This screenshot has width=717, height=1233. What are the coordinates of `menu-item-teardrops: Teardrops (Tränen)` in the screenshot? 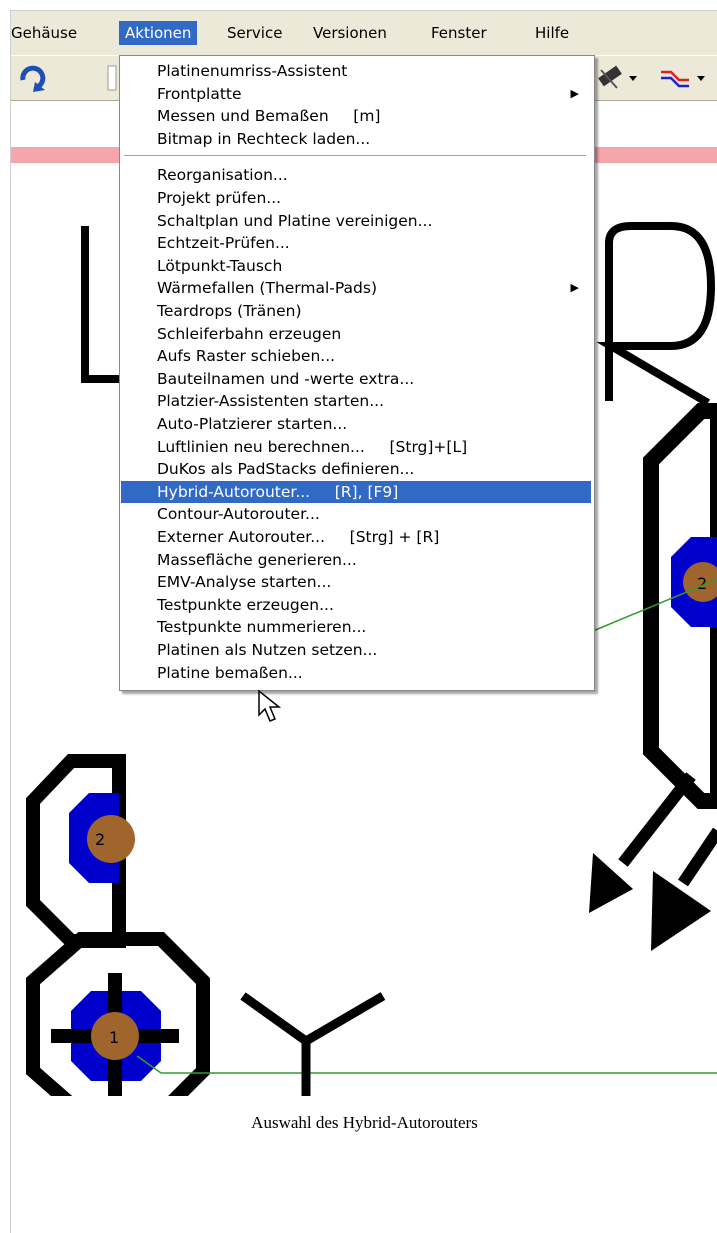 It's located at (356, 311).